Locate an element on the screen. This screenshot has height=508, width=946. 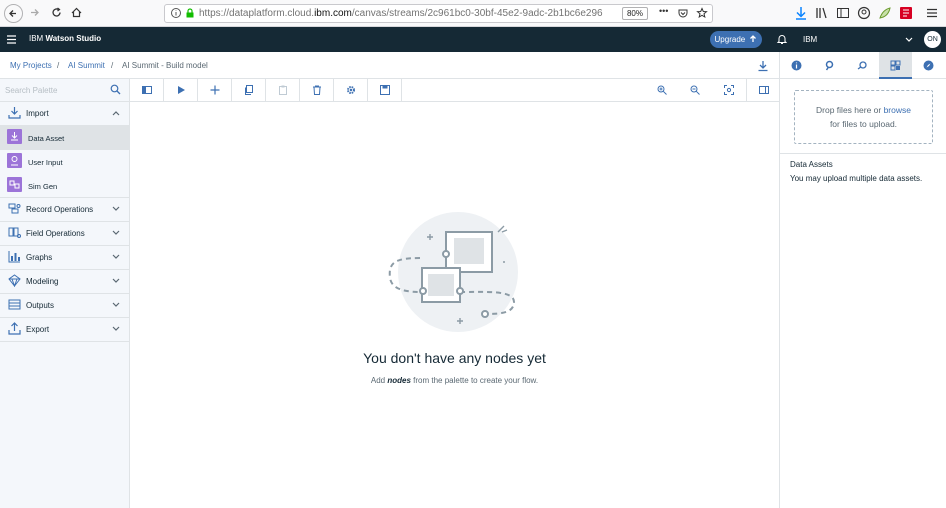
palette-node-data-asset: Data Asset is located at coordinates (64, 138).